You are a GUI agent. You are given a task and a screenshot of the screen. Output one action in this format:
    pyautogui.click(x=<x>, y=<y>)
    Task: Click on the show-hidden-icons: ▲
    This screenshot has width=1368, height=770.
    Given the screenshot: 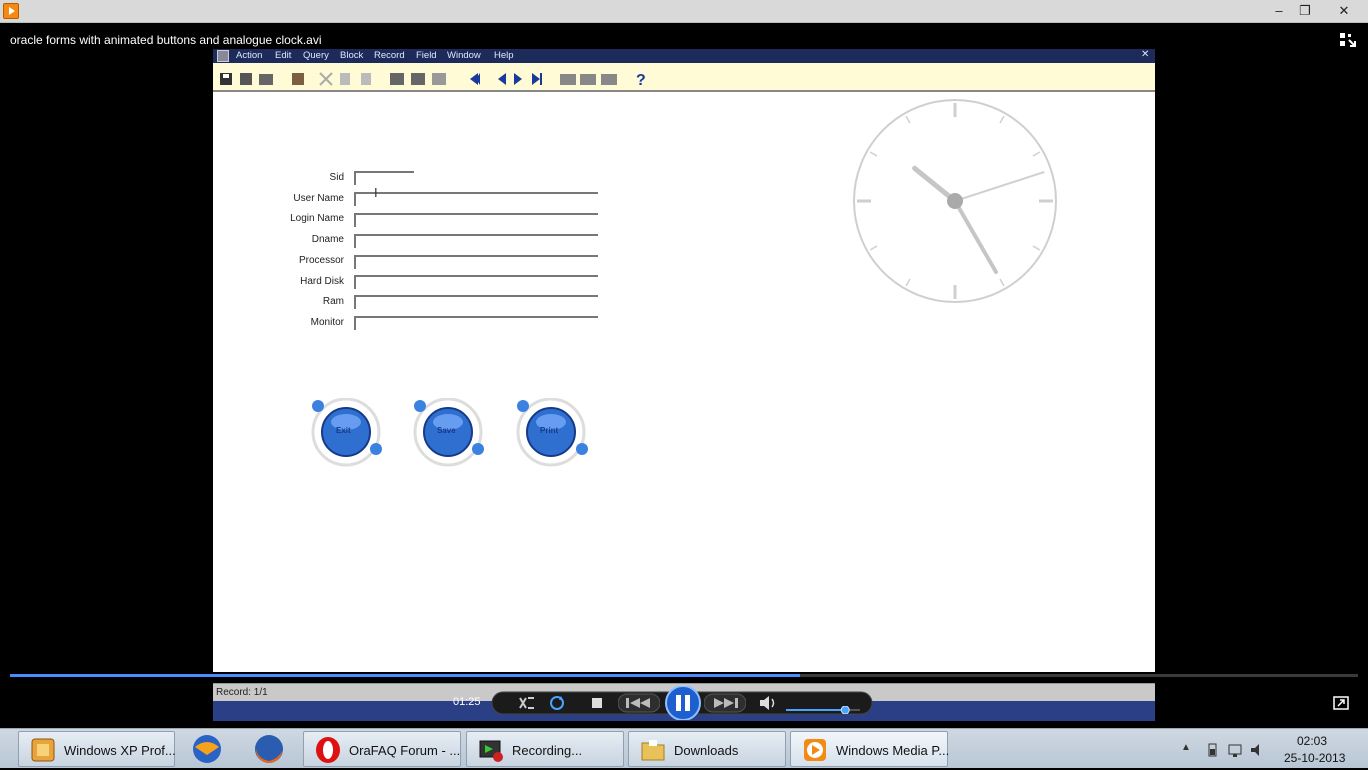 What is the action you would take?
    pyautogui.click(x=1186, y=747)
    